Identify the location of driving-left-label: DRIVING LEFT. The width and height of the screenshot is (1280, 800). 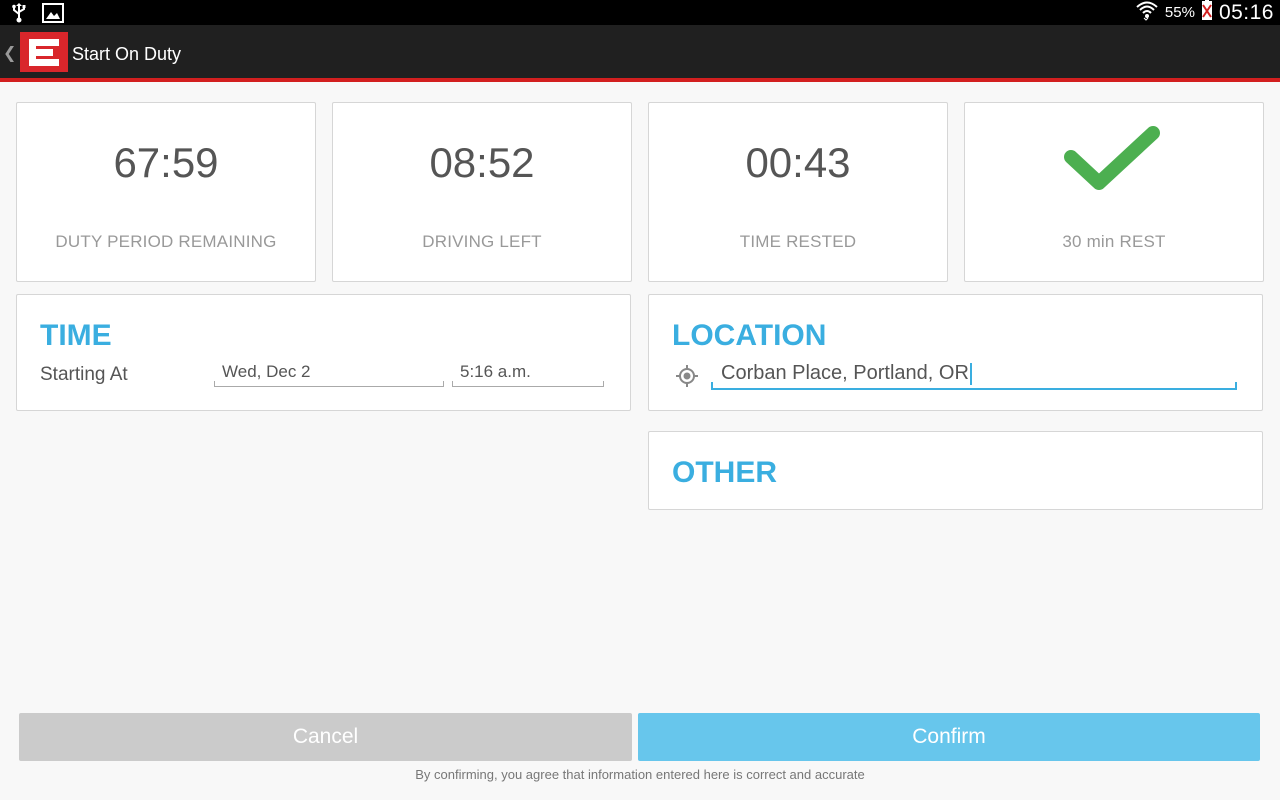
(482, 241).